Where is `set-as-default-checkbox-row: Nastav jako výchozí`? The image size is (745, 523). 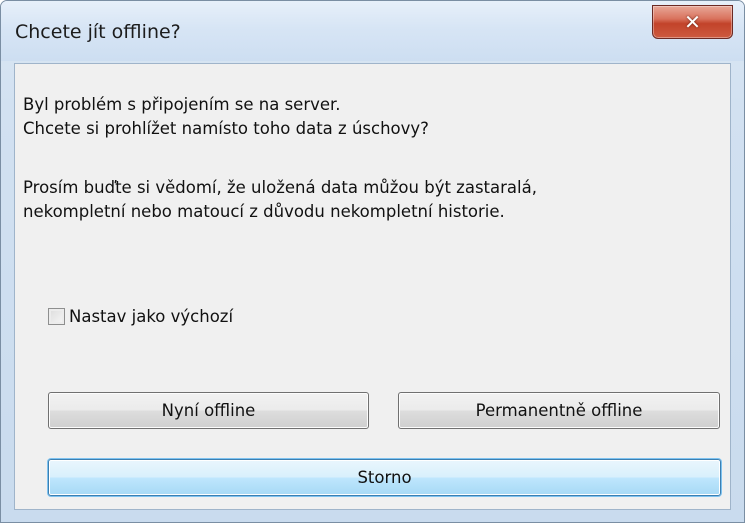 set-as-default-checkbox-row: Nastav jako výchozí is located at coordinates (140, 316).